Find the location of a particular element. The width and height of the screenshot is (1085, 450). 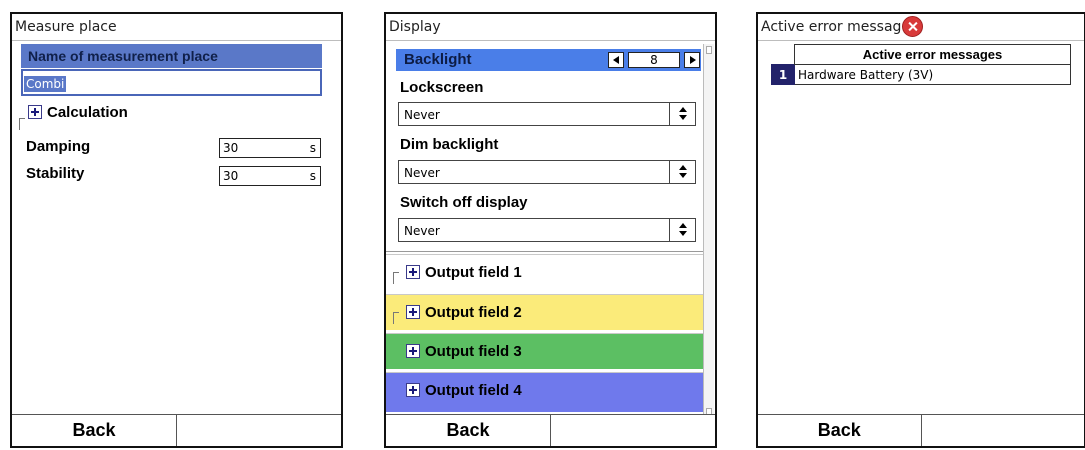

dim-backlight-value: Never is located at coordinates (422, 173).